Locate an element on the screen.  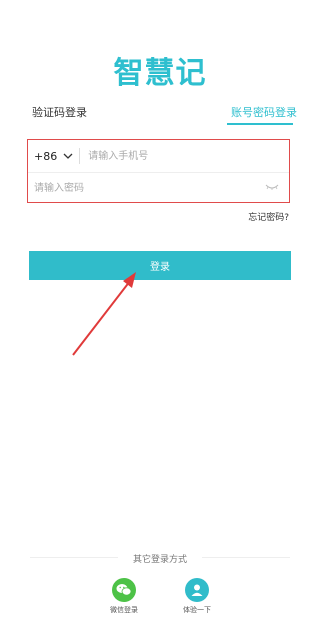
password-input is located at coordinates (144, 188).